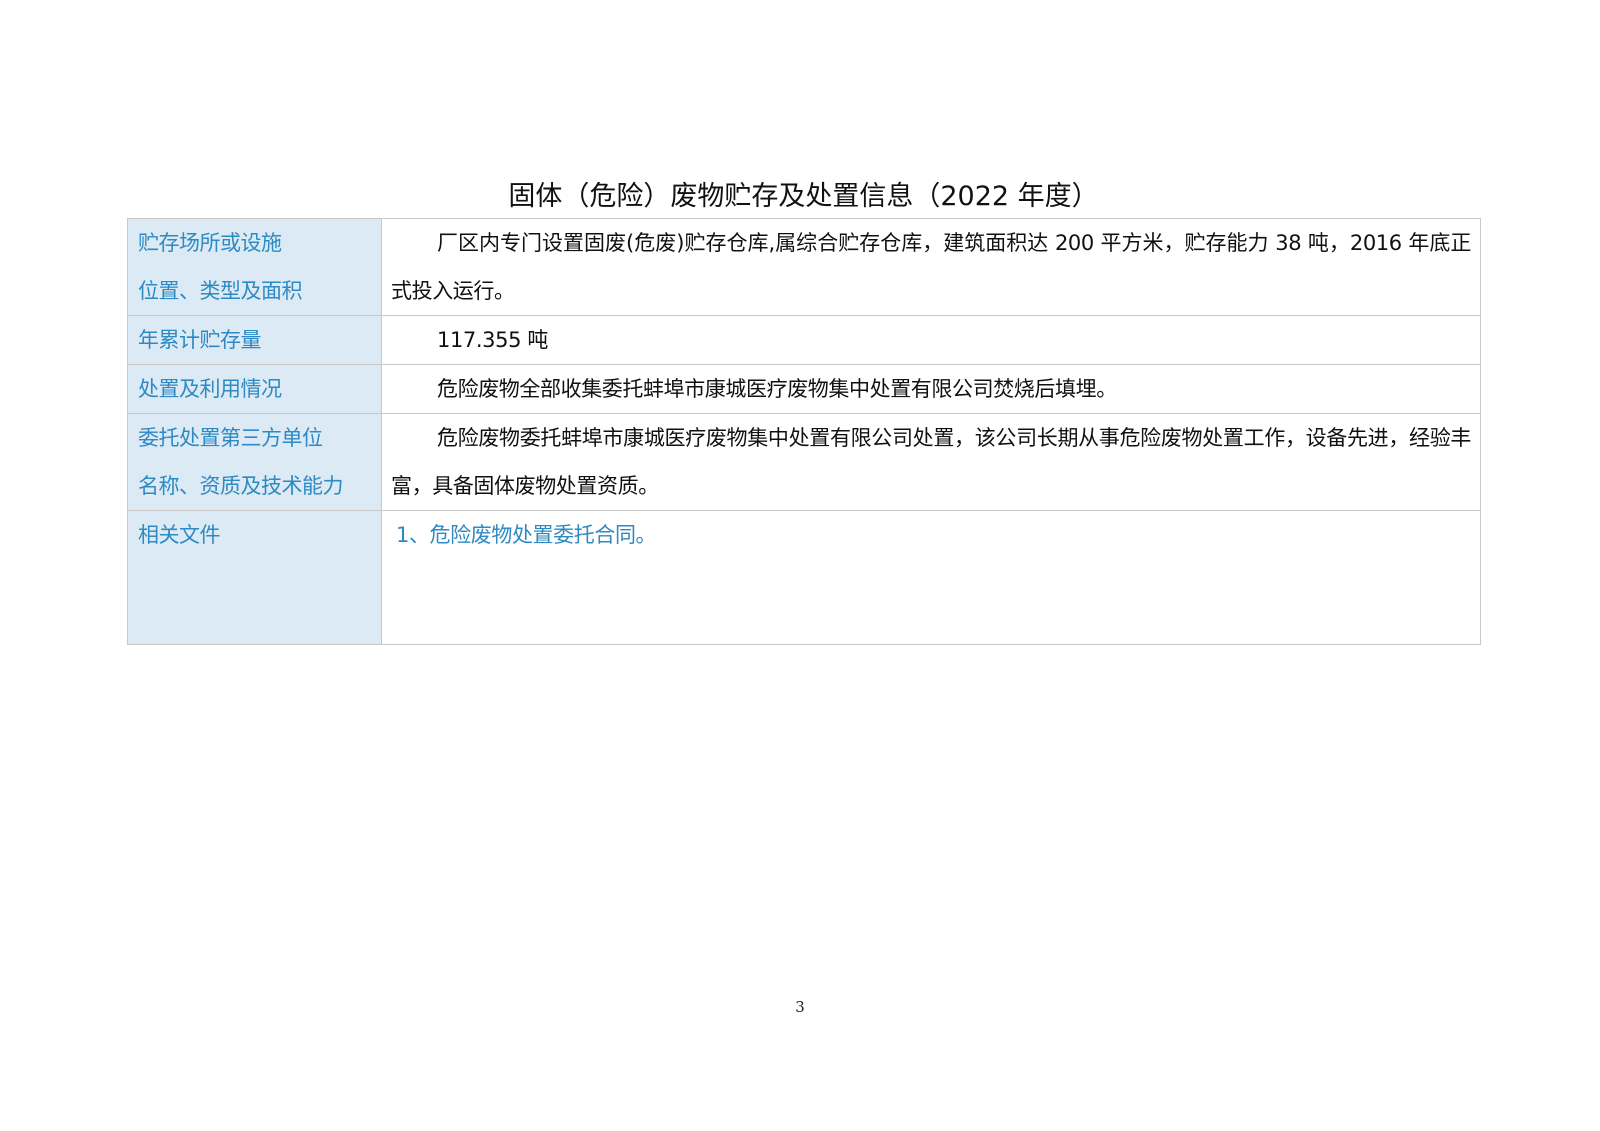  Describe the element at coordinates (803, 196) in the screenshot. I see `document-title: 固体（危险）废物贮存及处置信息（2022 年度）` at that location.